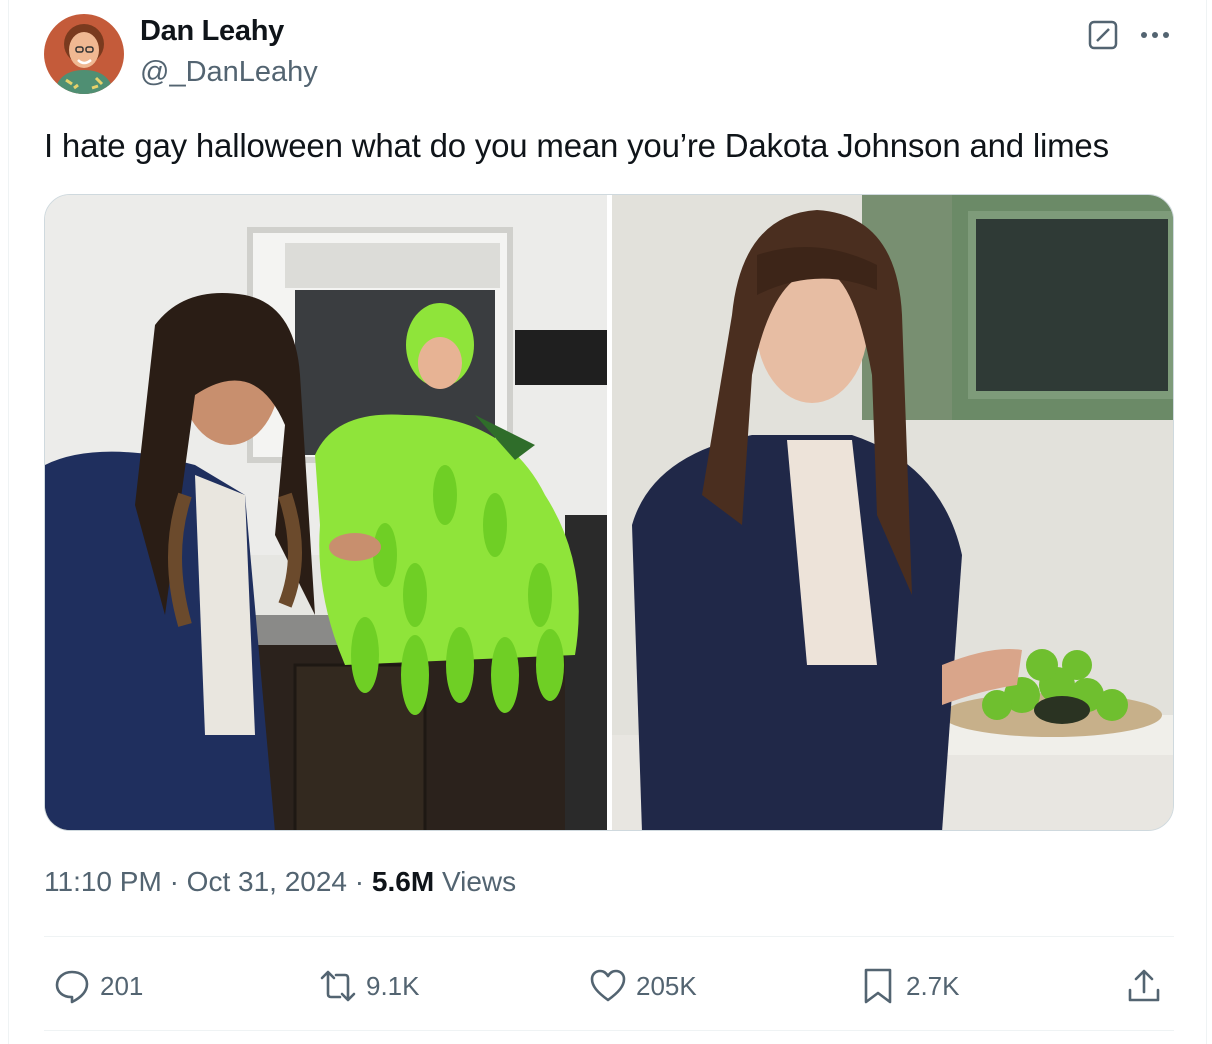 The image size is (1212, 1044). What do you see at coordinates (338, 986) in the screenshot?
I see `repost-icon` at bounding box center [338, 986].